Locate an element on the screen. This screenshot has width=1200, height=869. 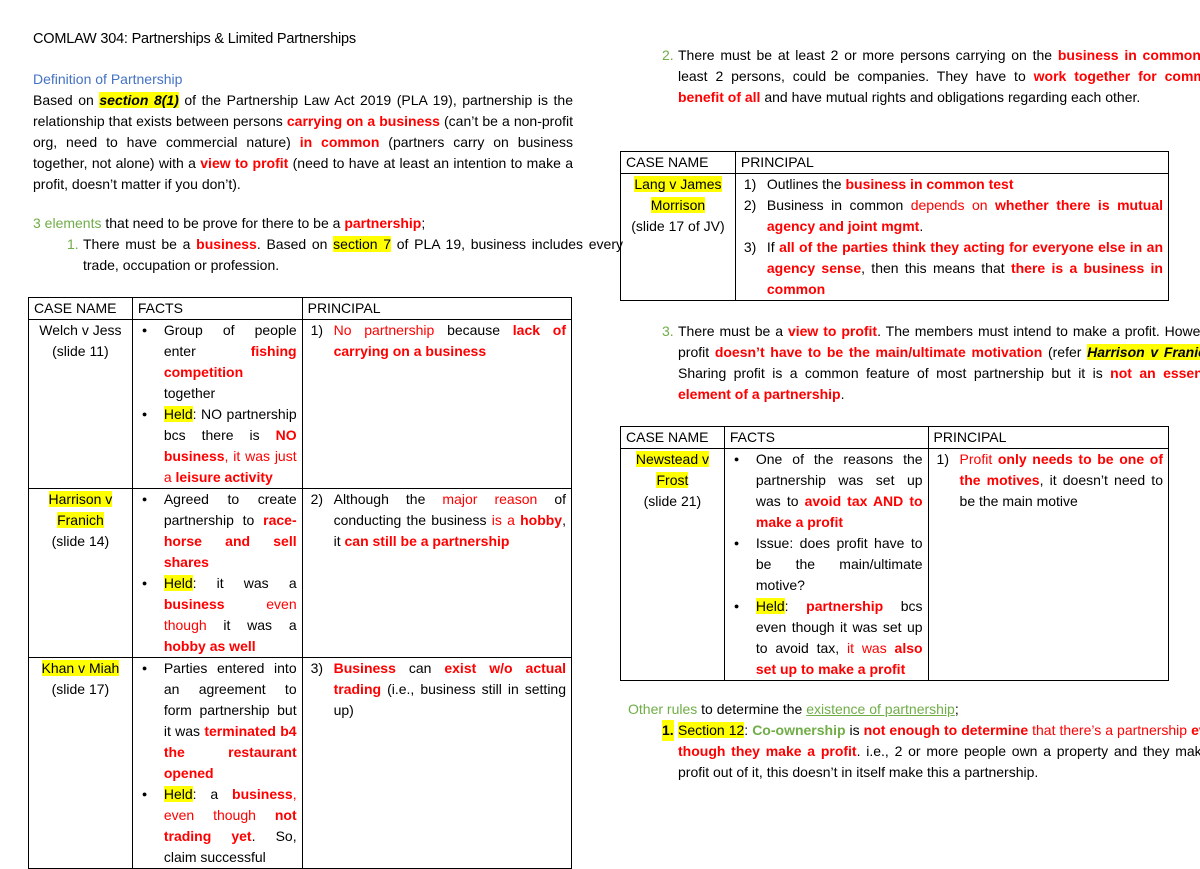
text-run: 3) is located at coordinates (317, 668).